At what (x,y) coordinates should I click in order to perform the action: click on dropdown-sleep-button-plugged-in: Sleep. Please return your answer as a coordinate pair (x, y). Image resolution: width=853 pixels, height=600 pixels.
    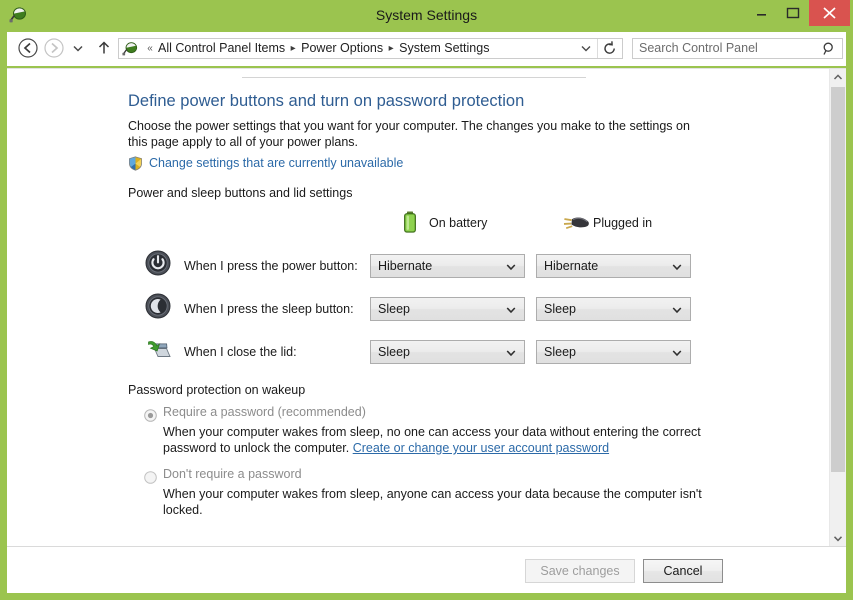
    Looking at the image, I should click on (613, 309).